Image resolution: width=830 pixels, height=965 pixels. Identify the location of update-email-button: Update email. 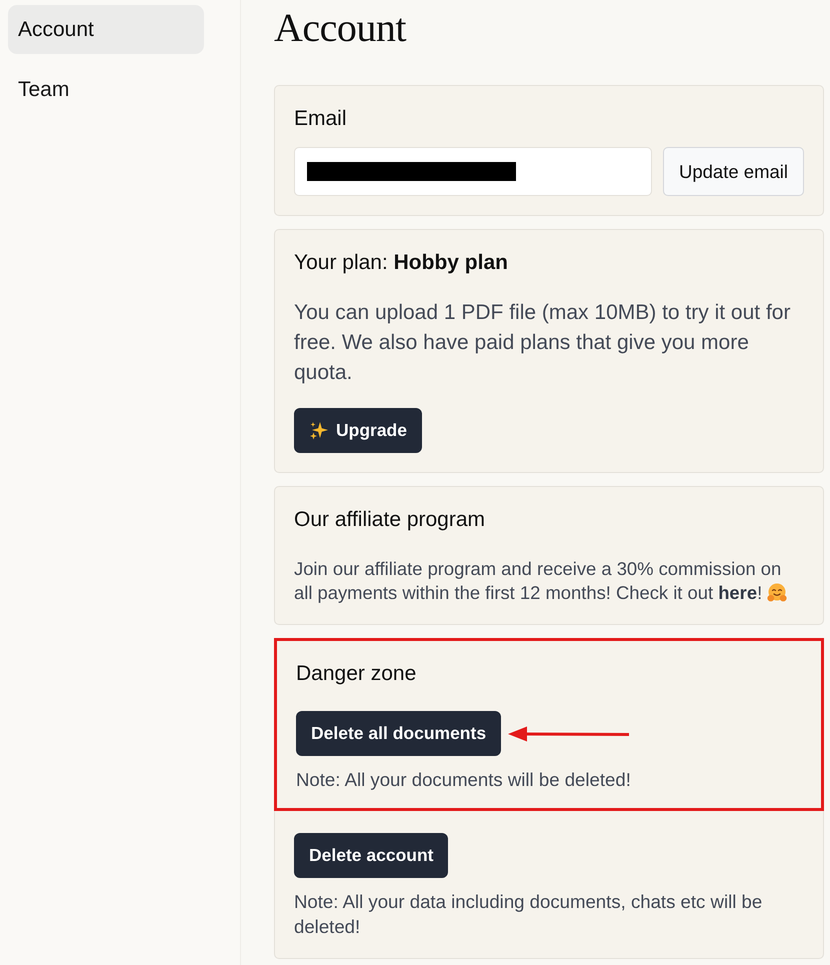
(733, 171).